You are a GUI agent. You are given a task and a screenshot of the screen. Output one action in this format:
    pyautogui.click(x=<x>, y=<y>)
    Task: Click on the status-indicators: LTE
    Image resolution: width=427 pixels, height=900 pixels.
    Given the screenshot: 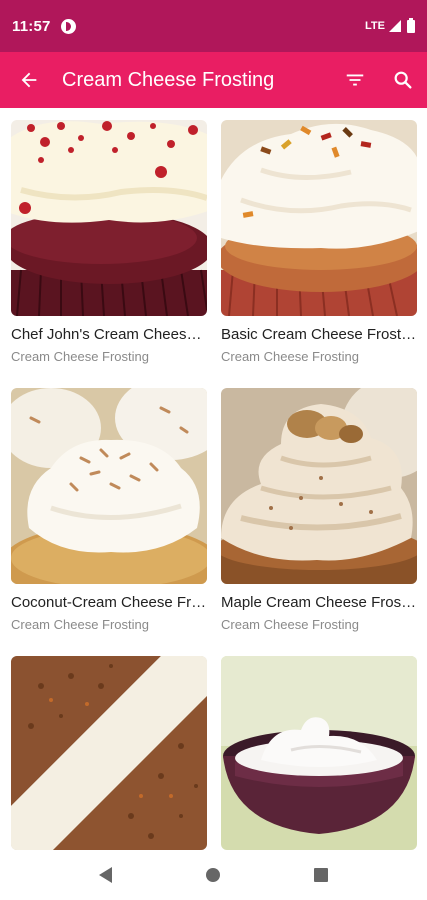 What is the action you would take?
    pyautogui.click(x=390, y=25)
    